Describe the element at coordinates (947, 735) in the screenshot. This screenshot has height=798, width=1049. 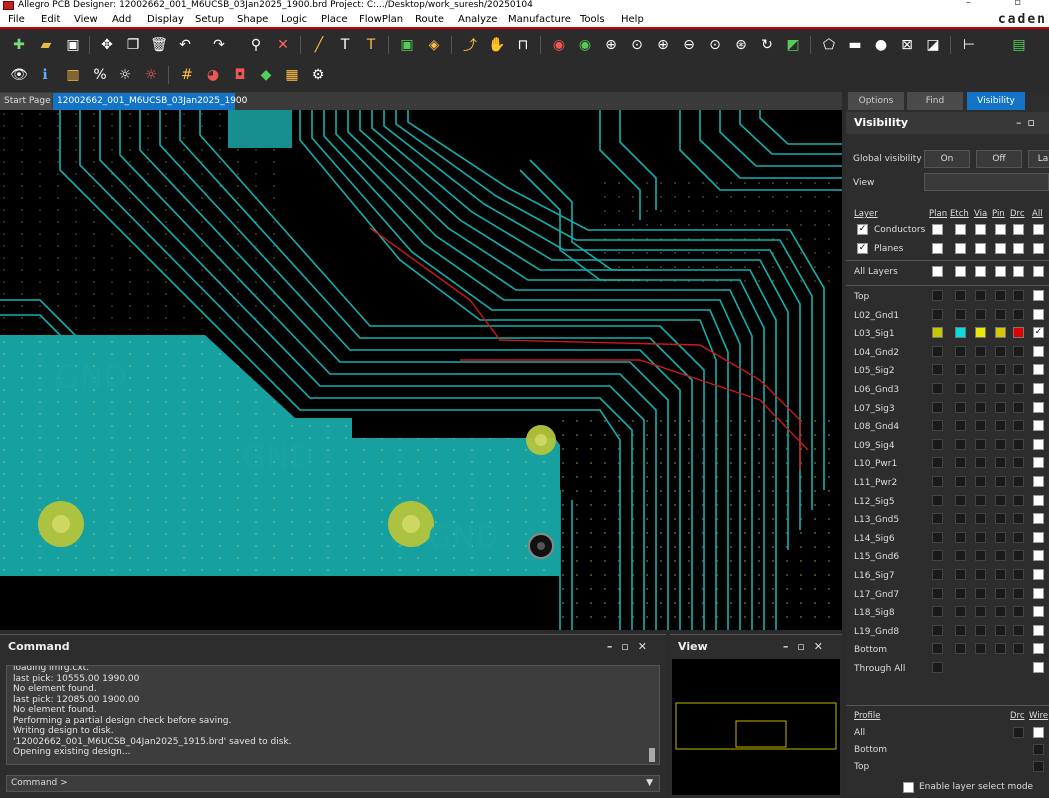
I see `profile-row: All` at that location.